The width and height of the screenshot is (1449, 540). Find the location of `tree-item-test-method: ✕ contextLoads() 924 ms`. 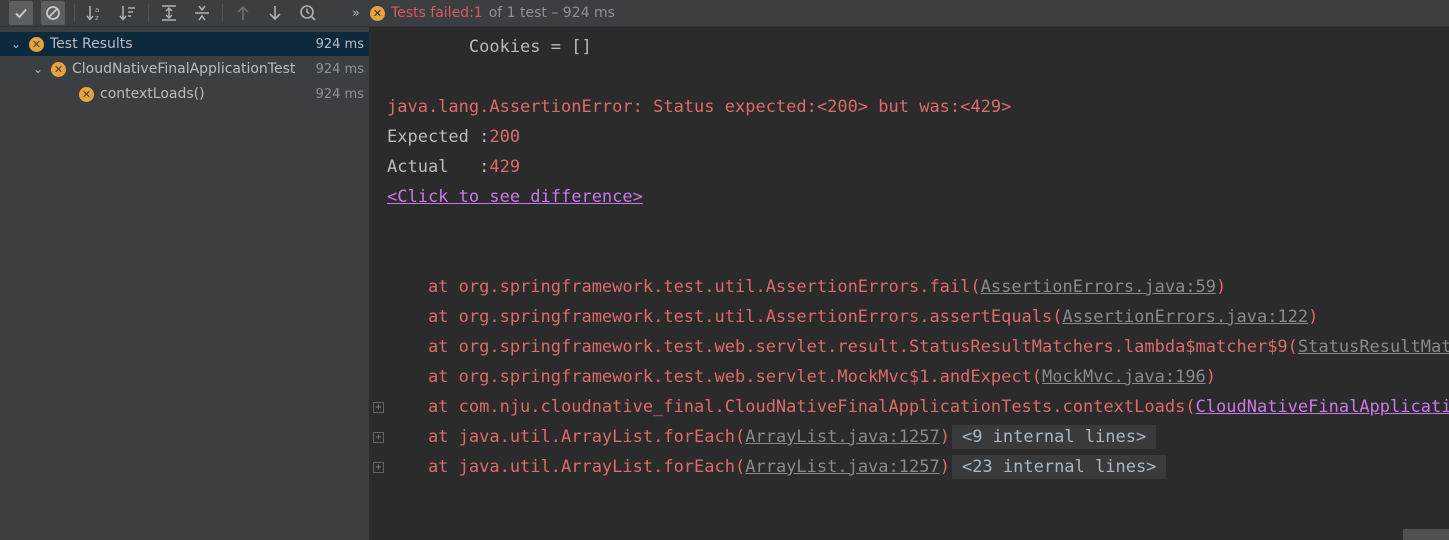

tree-item-test-method: ✕ contextLoads() 924 ms is located at coordinates (184, 94).